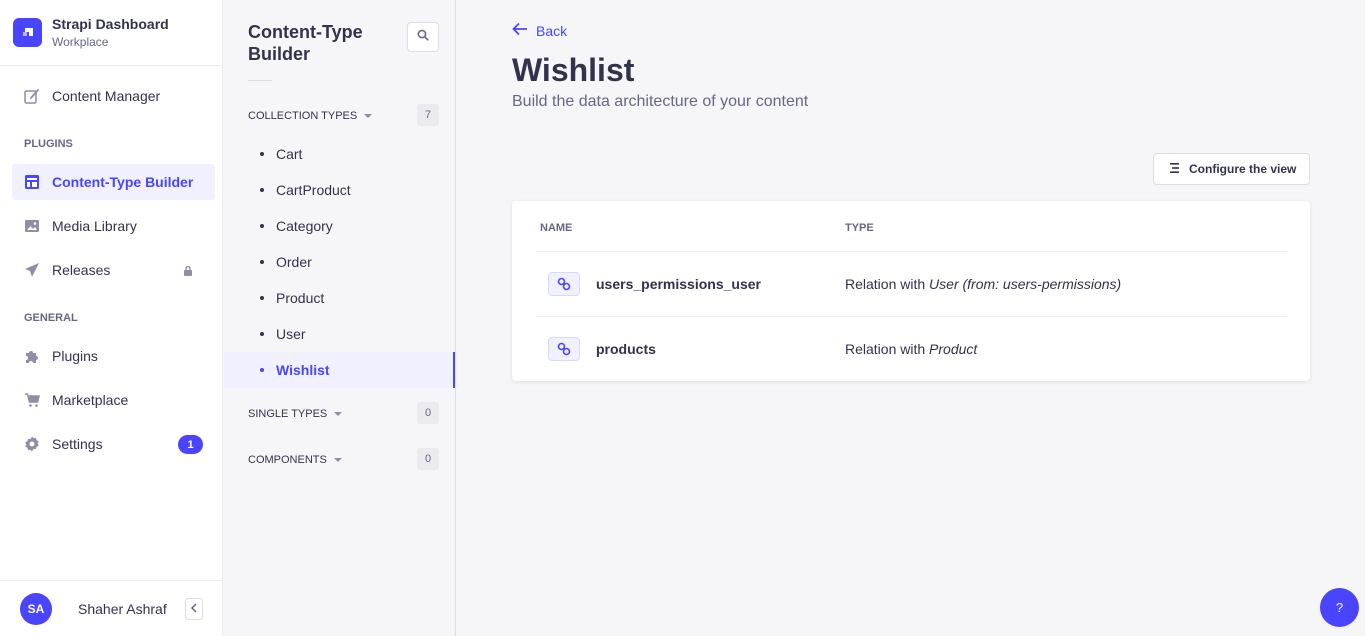 Image resolution: width=1365 pixels, height=636 pixels. Describe the element at coordinates (339, 334) in the screenshot. I see `collection-type-item: User` at that location.